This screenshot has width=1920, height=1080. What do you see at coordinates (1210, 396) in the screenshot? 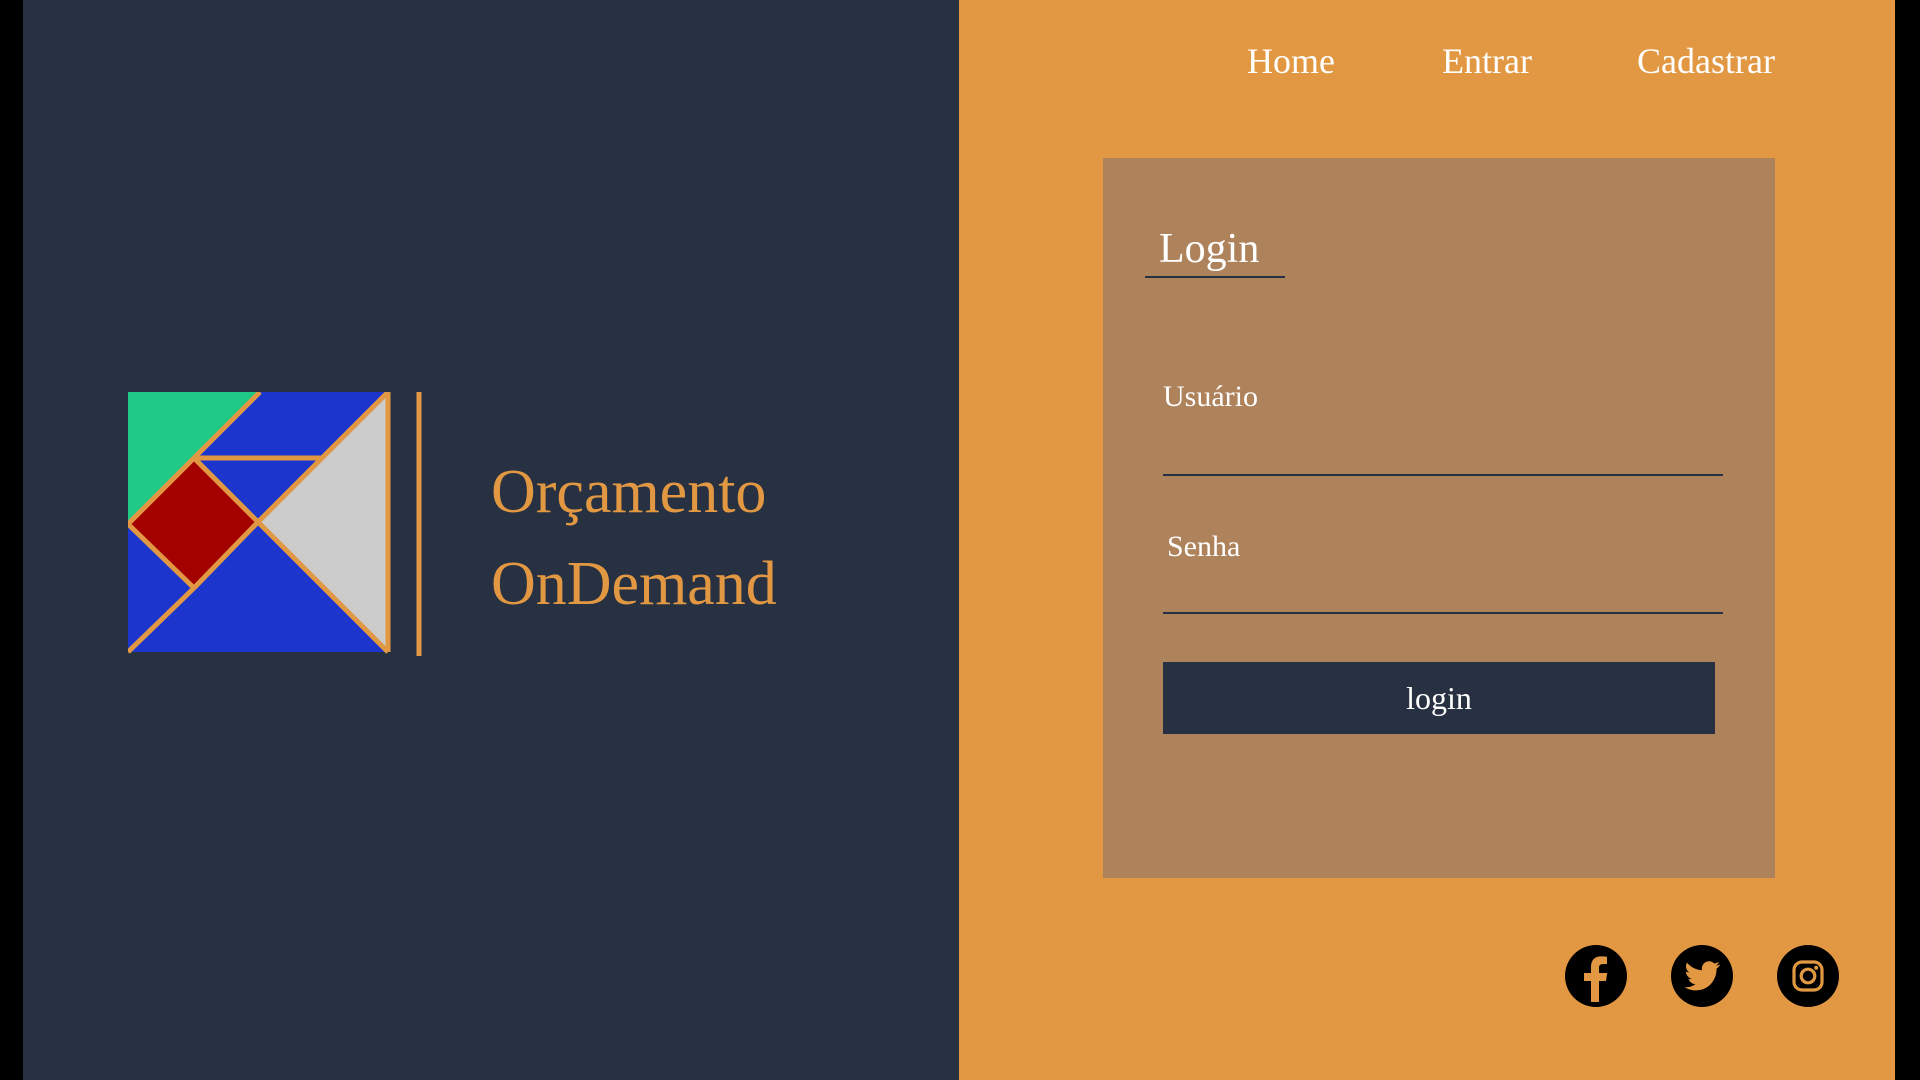
I see `username-label: Usuário` at bounding box center [1210, 396].